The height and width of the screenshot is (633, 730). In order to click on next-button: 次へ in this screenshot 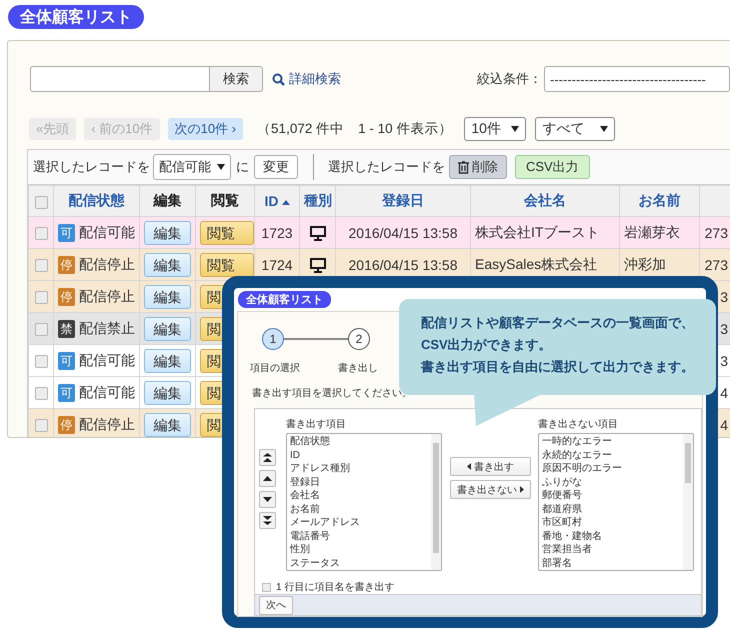, I will do `click(276, 605)`.